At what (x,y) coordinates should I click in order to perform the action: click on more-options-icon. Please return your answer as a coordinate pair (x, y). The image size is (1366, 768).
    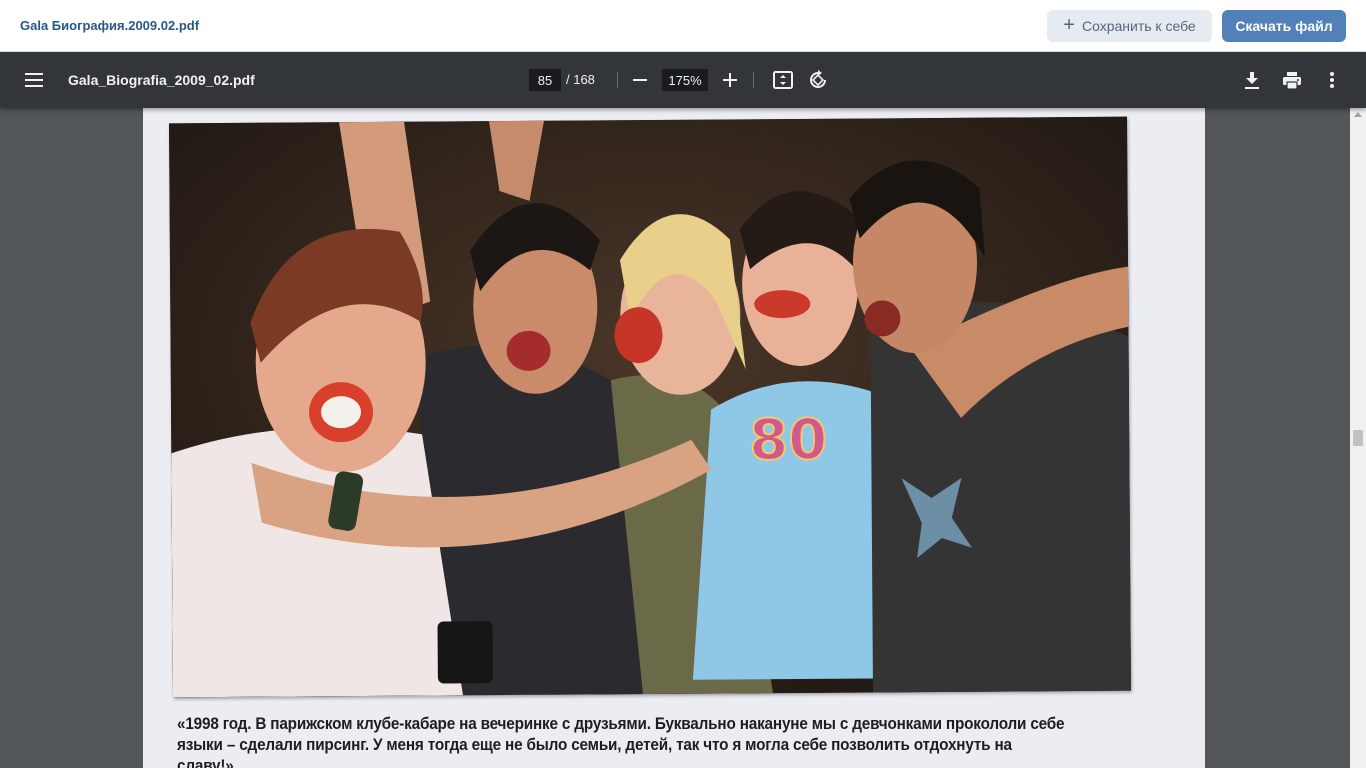
    Looking at the image, I should click on (1332, 80).